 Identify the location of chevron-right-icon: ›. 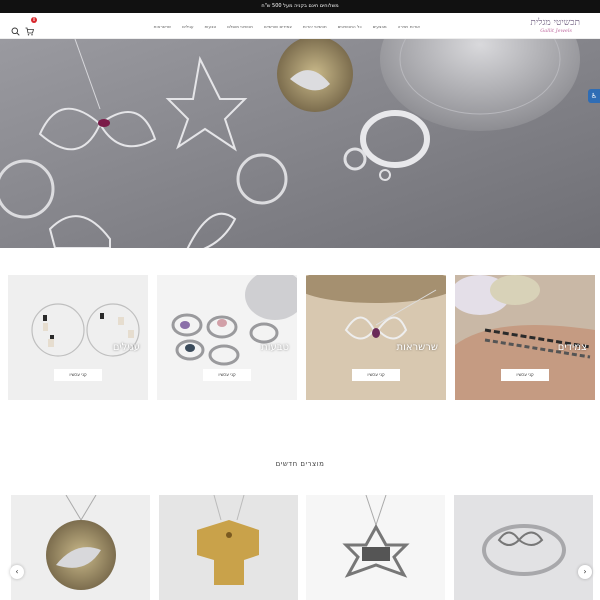
(585, 571).